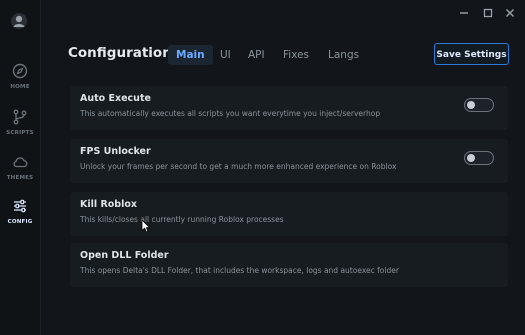 The image size is (525, 335). What do you see at coordinates (20, 206) in the screenshot?
I see `sliders-icon` at bounding box center [20, 206].